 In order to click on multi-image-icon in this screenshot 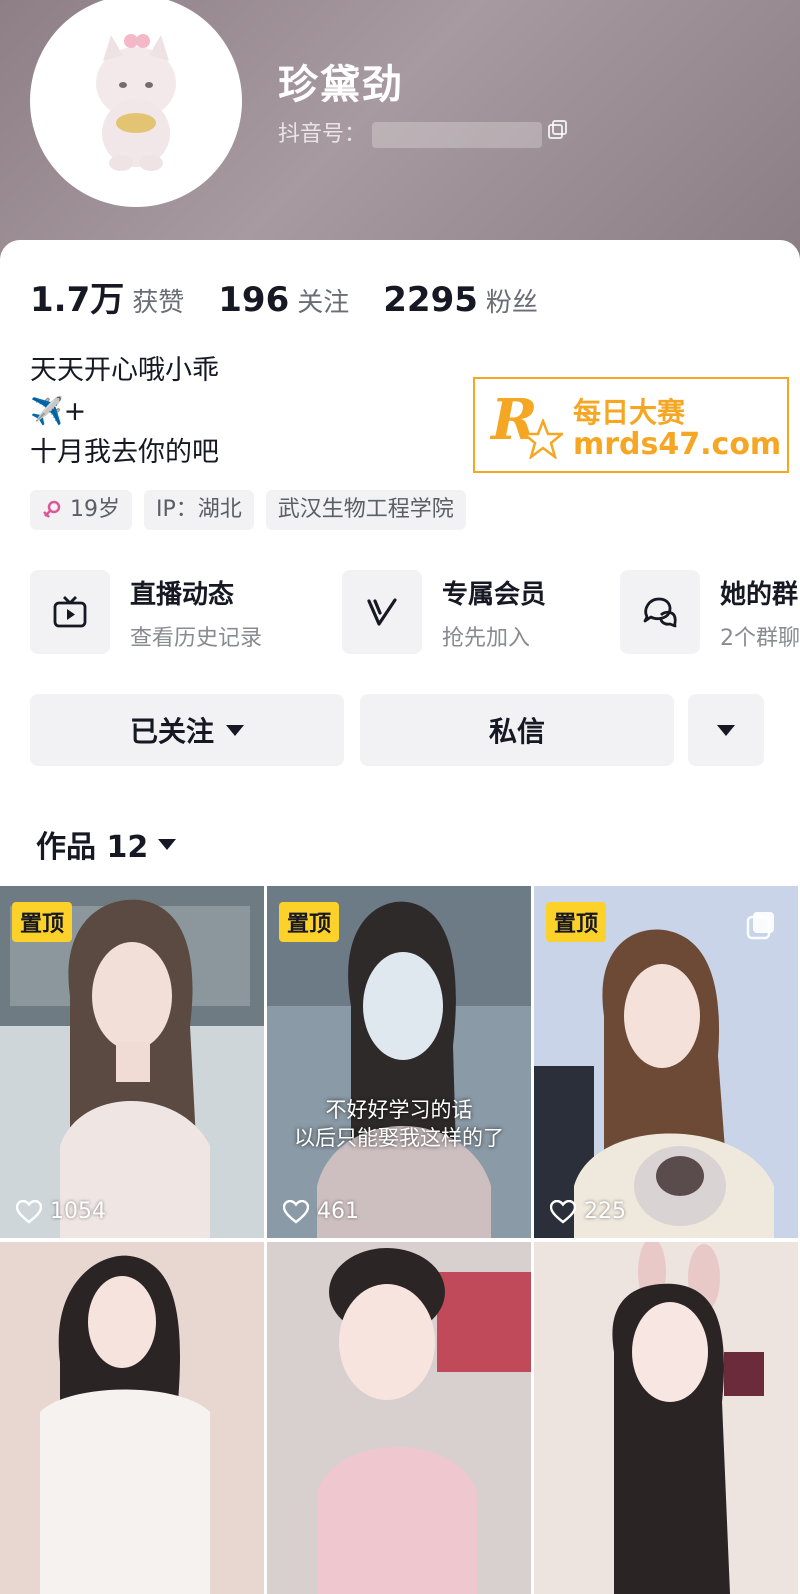, I will do `click(760, 926)`.